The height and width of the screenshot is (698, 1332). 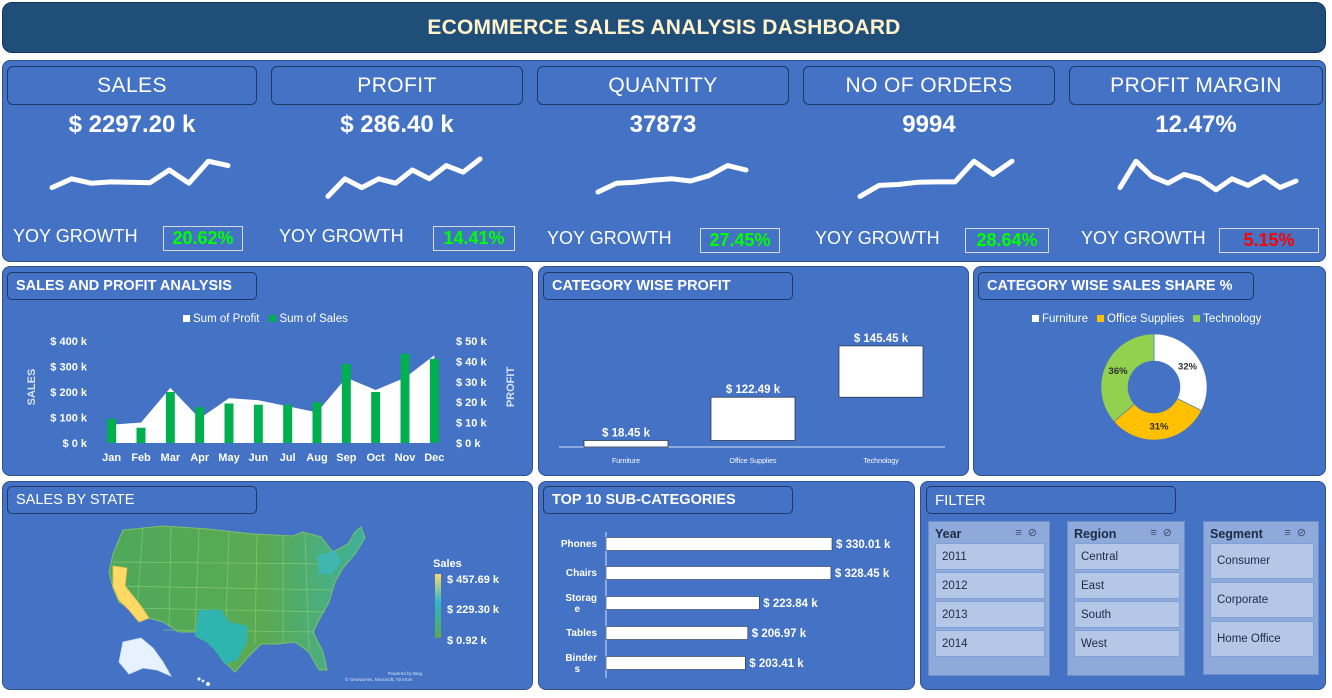 I want to click on x-tick-aug: Aug, so click(x=316, y=458).